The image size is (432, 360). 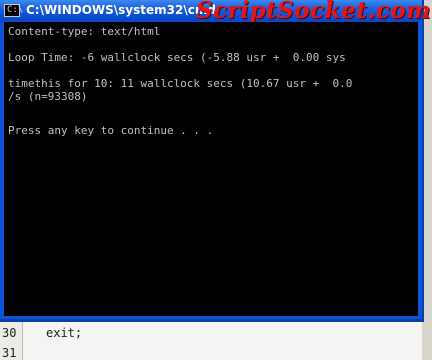 What do you see at coordinates (64, 333) in the screenshot?
I see `editor-code-line: exit;` at bounding box center [64, 333].